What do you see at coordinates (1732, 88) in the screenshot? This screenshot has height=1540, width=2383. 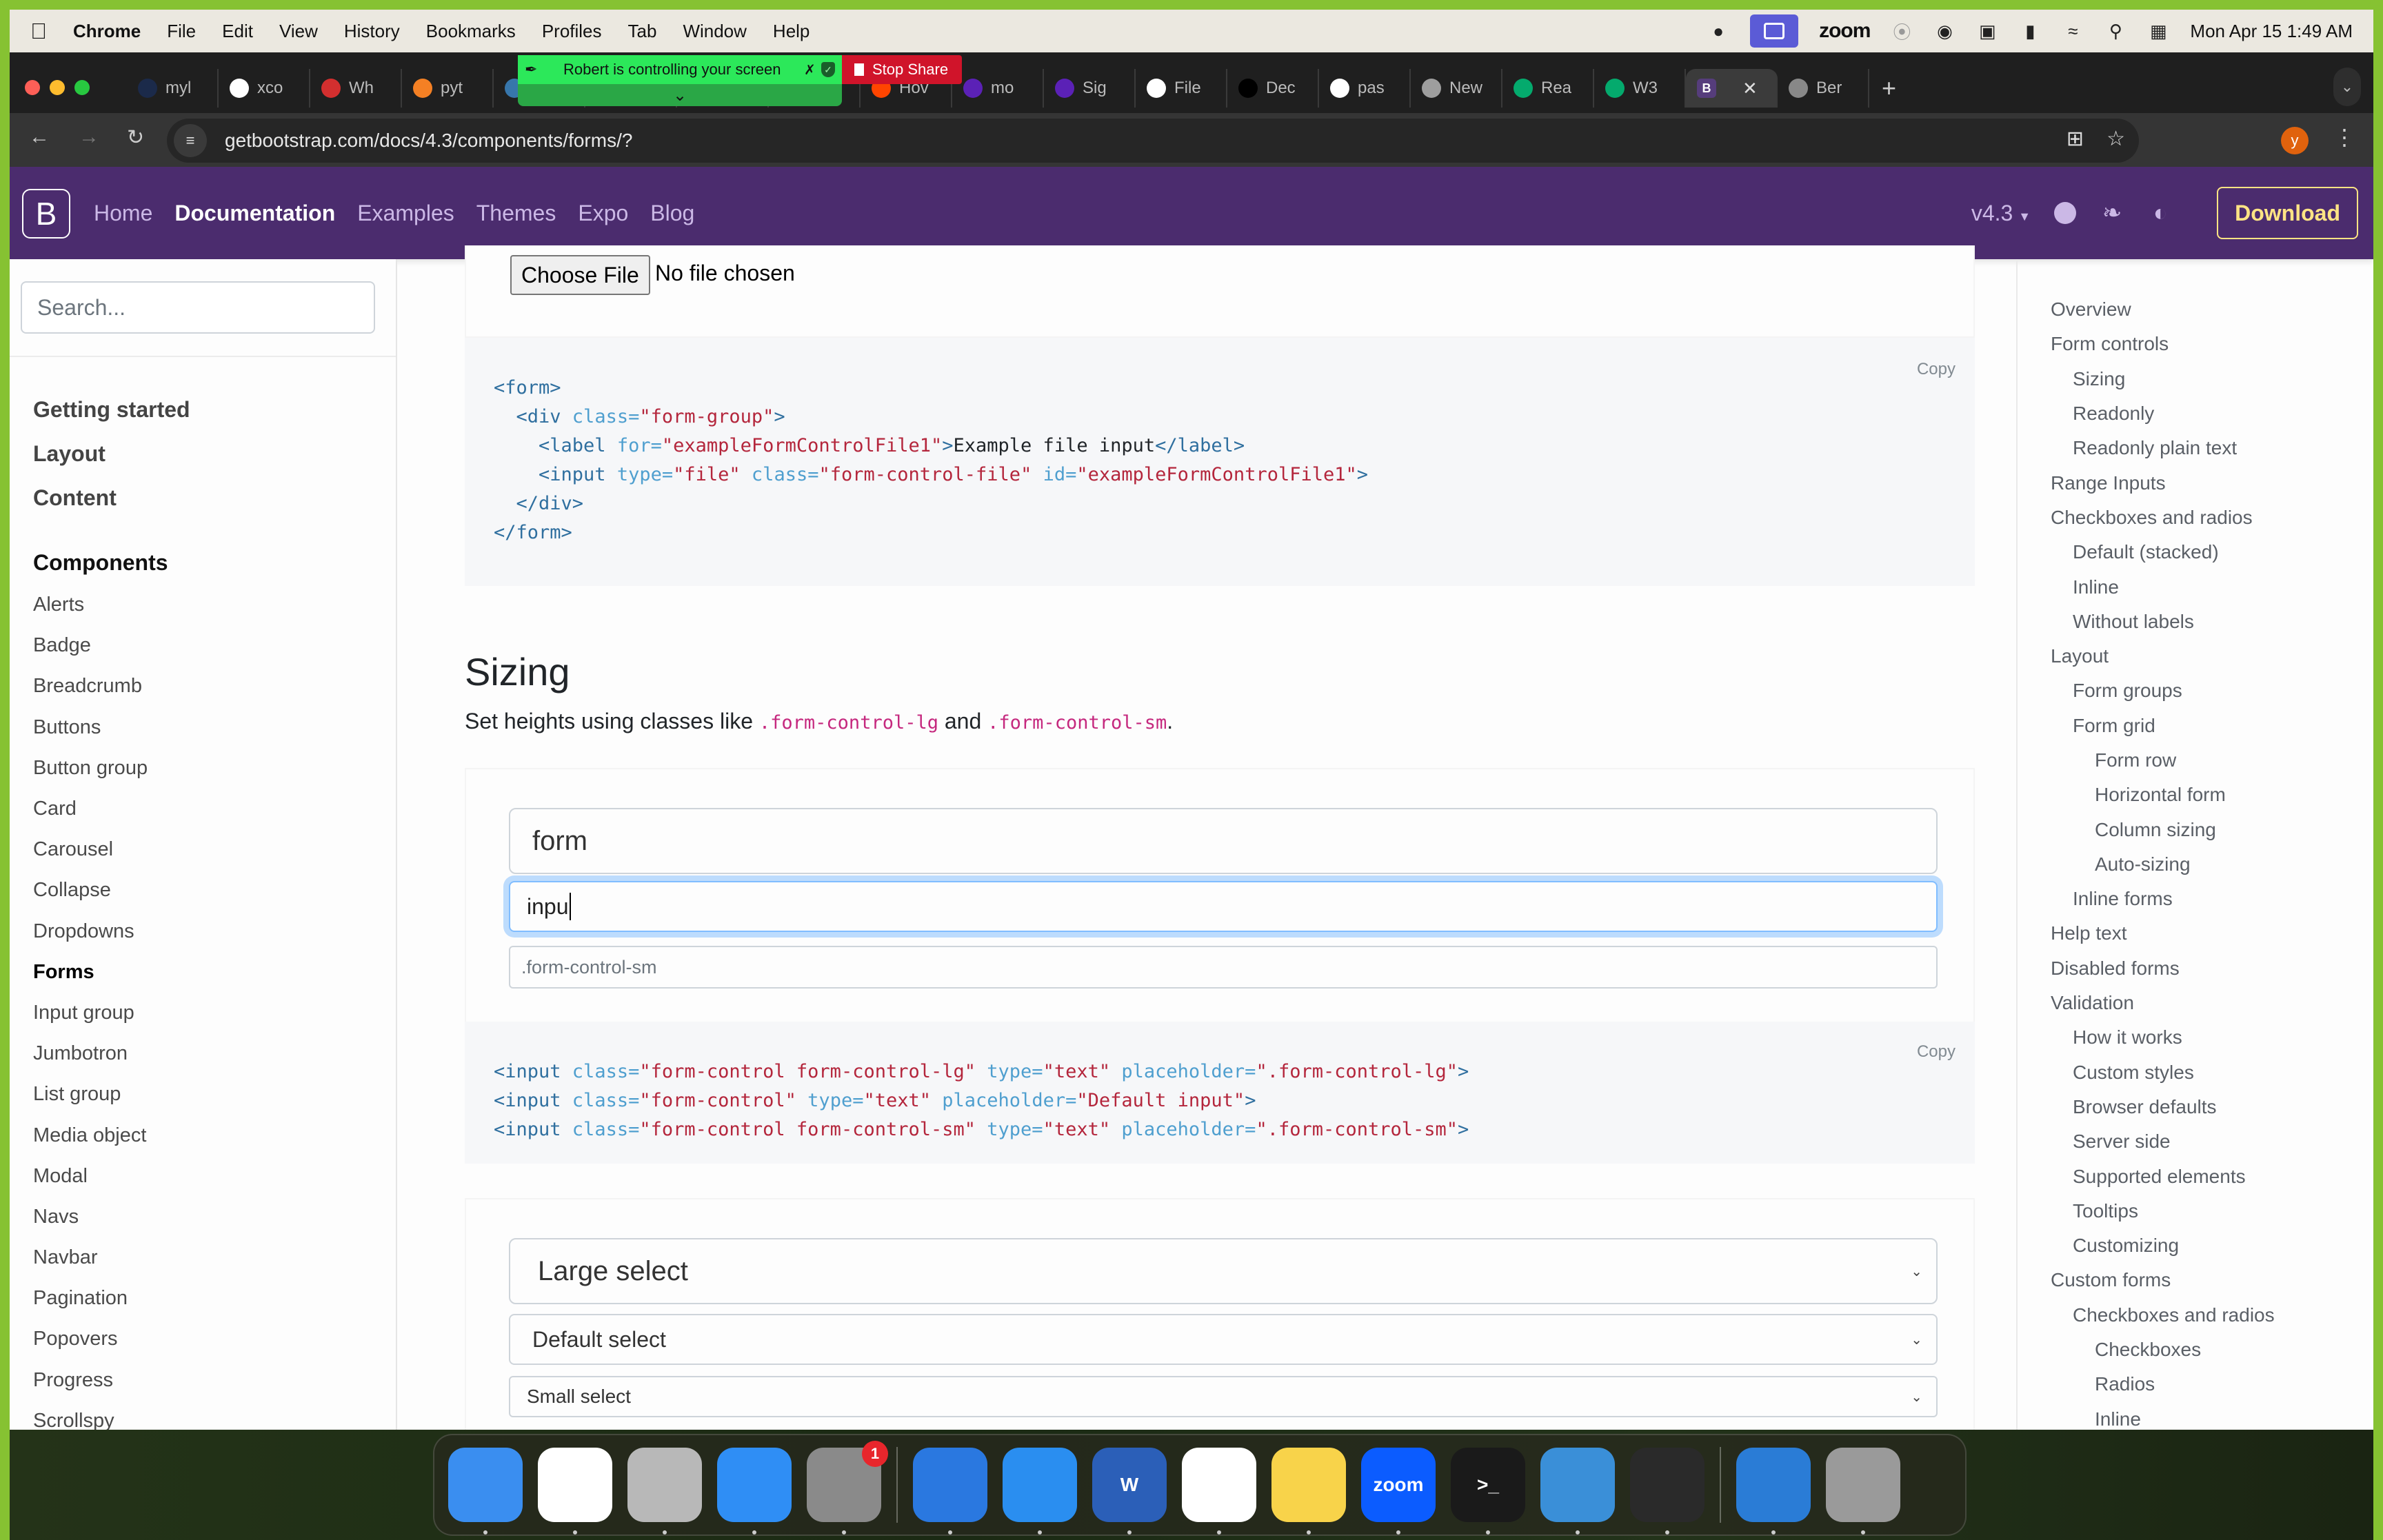 I see `browser-tab: B ✕` at bounding box center [1732, 88].